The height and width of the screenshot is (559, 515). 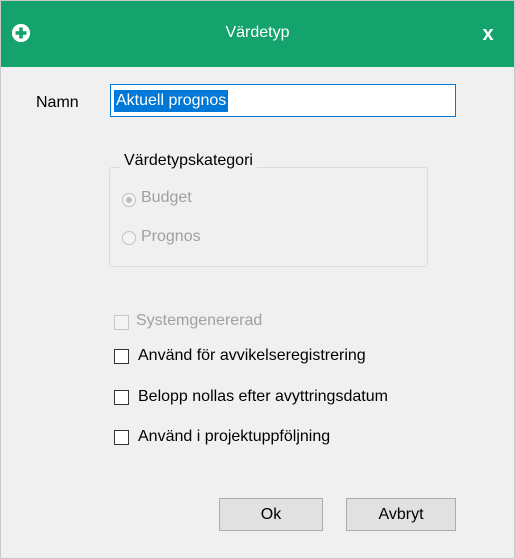 What do you see at coordinates (121, 322) in the screenshot?
I see `checkbox-systemgenererad` at bounding box center [121, 322].